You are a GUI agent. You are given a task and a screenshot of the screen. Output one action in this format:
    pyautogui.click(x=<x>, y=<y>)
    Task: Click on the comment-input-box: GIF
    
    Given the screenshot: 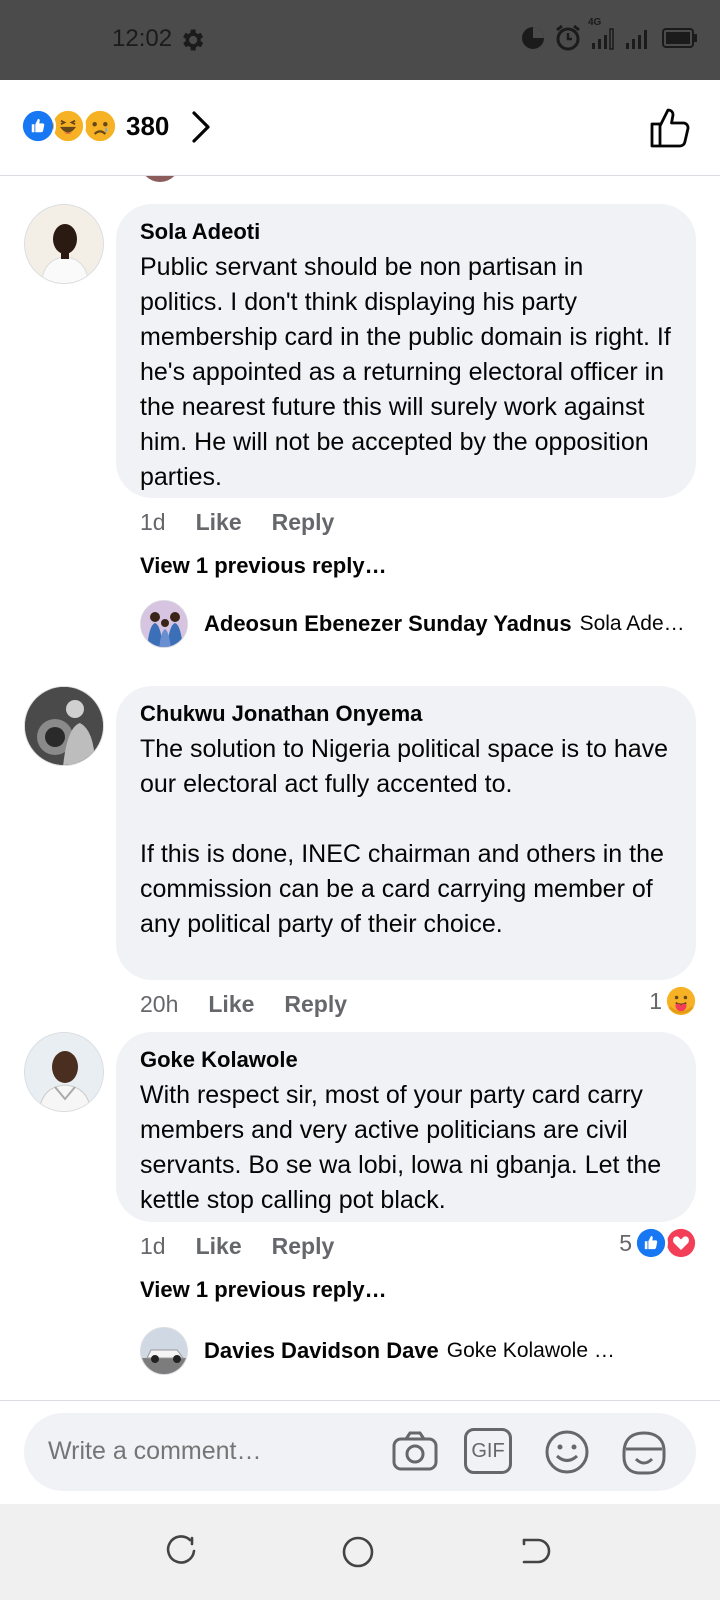 What is the action you would take?
    pyautogui.click(x=360, y=1452)
    